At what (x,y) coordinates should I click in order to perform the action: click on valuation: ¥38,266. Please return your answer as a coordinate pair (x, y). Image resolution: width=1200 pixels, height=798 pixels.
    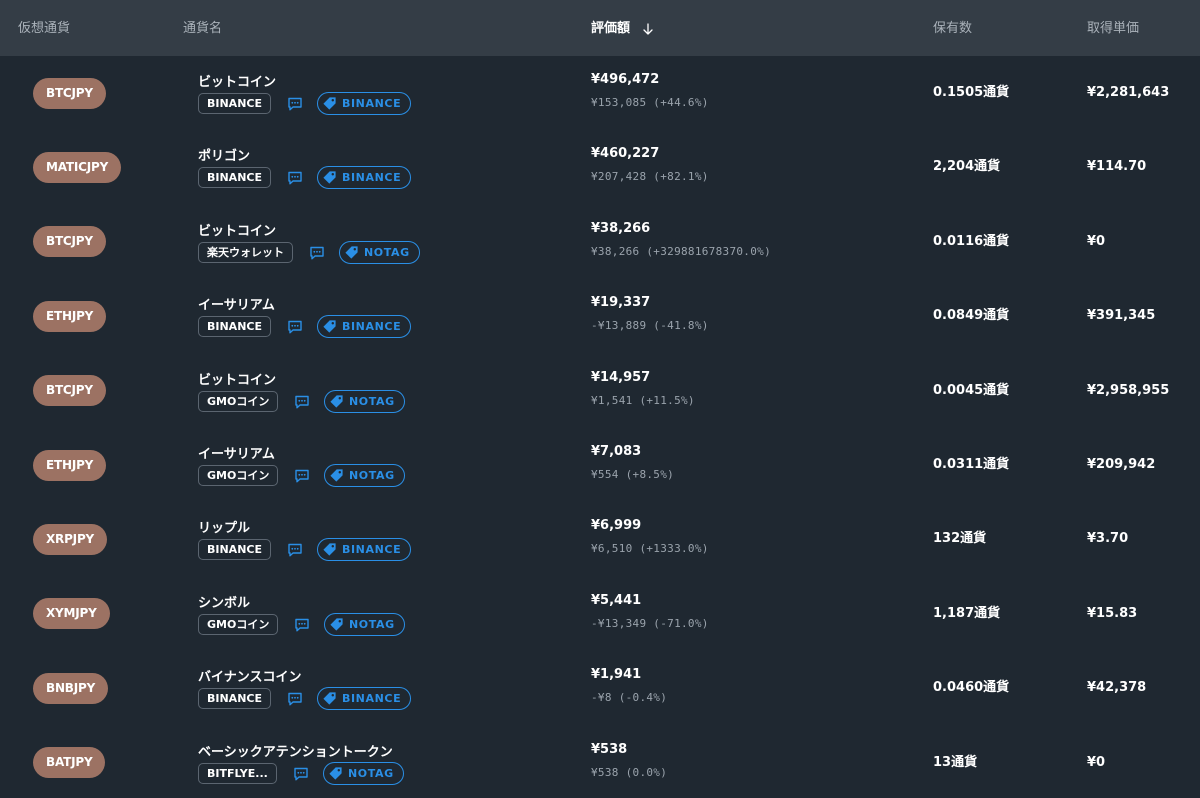
    Looking at the image, I should click on (621, 228).